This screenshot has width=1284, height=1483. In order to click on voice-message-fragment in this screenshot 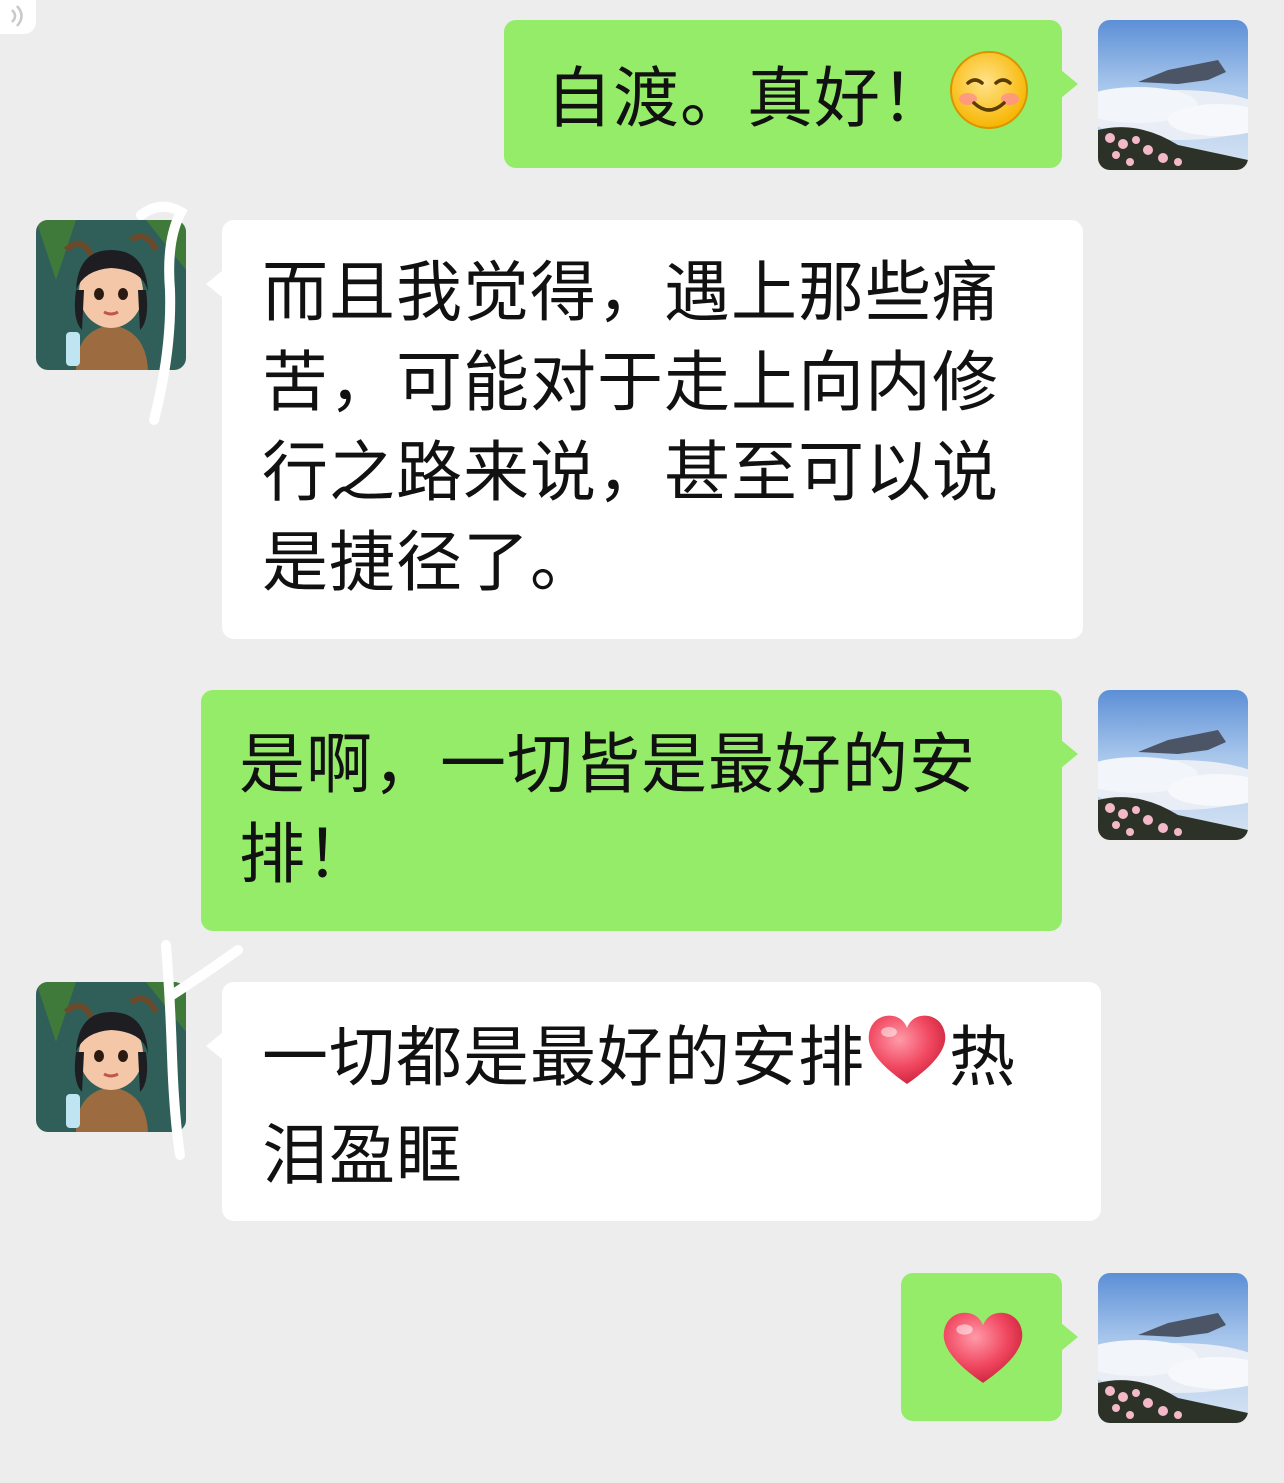, I will do `click(18, 17)`.